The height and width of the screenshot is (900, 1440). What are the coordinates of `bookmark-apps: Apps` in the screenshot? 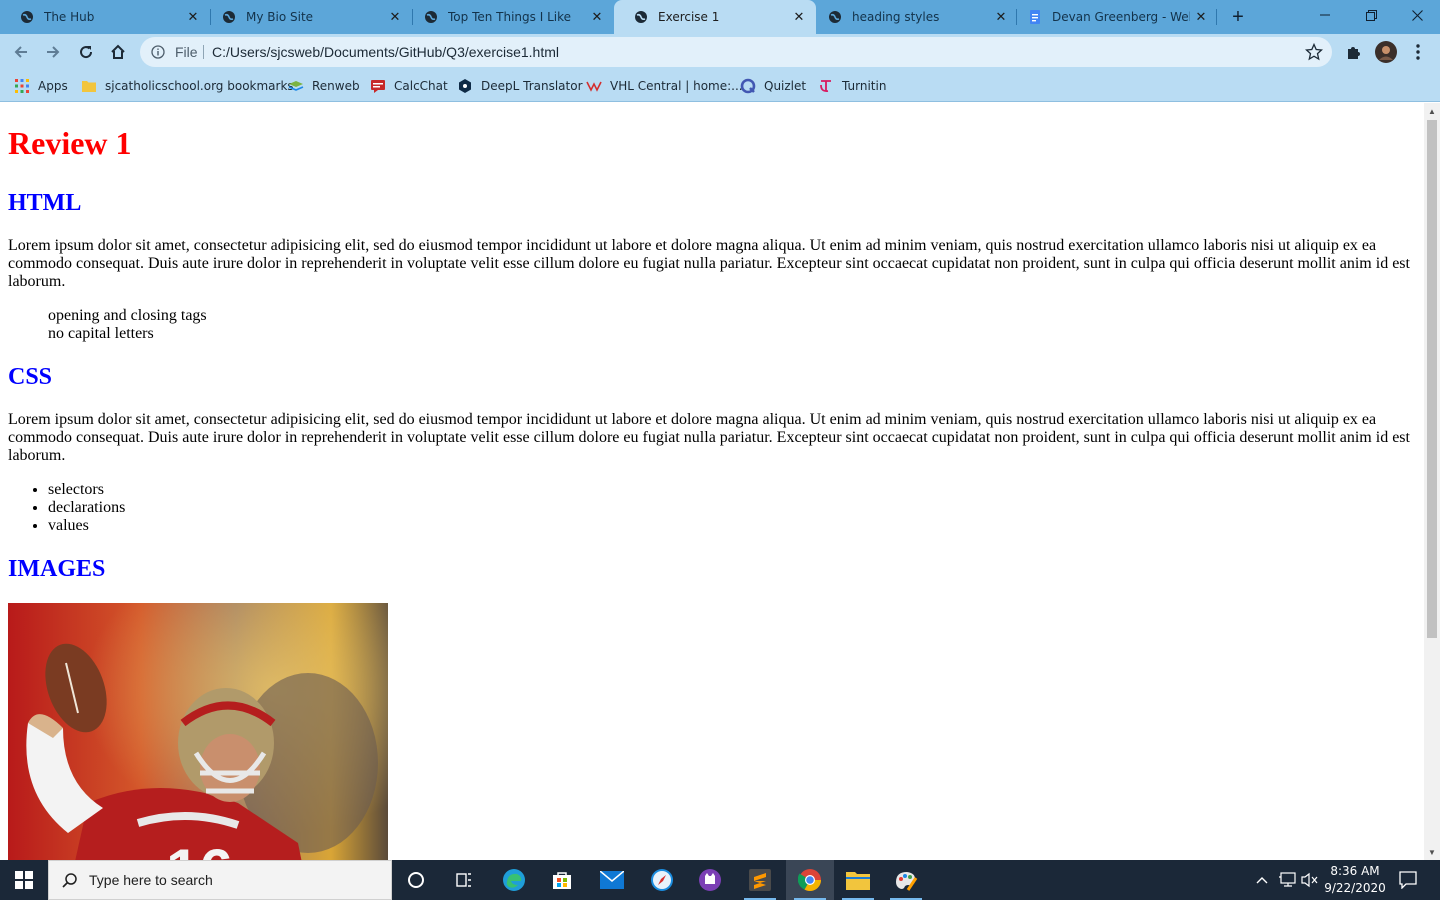 It's located at (41, 86).